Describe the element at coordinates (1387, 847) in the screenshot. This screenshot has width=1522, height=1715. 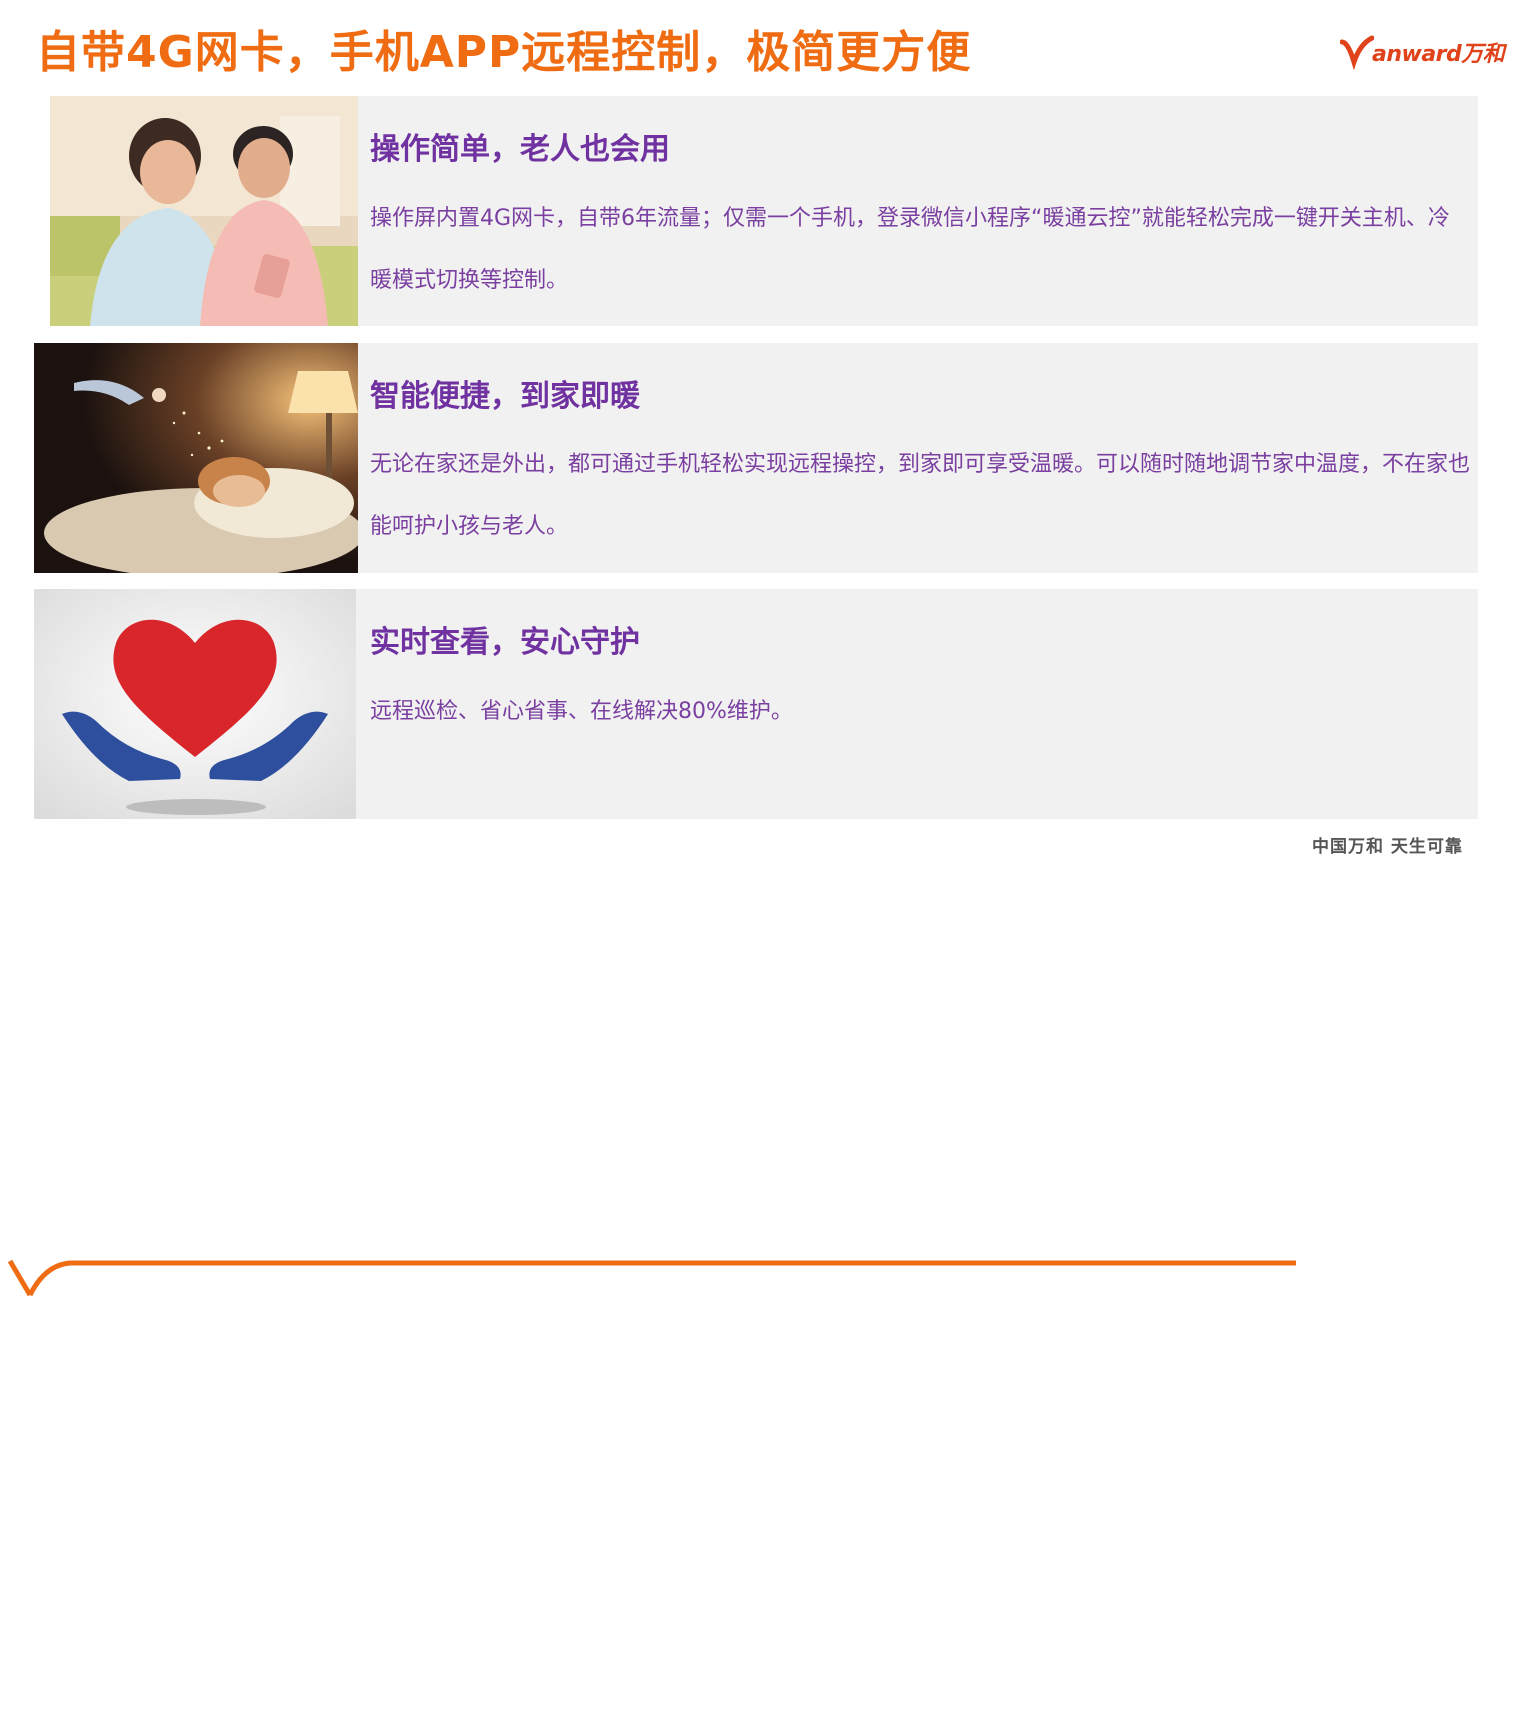
I see `footer-slogan: 中国万和 天生可靠` at that location.